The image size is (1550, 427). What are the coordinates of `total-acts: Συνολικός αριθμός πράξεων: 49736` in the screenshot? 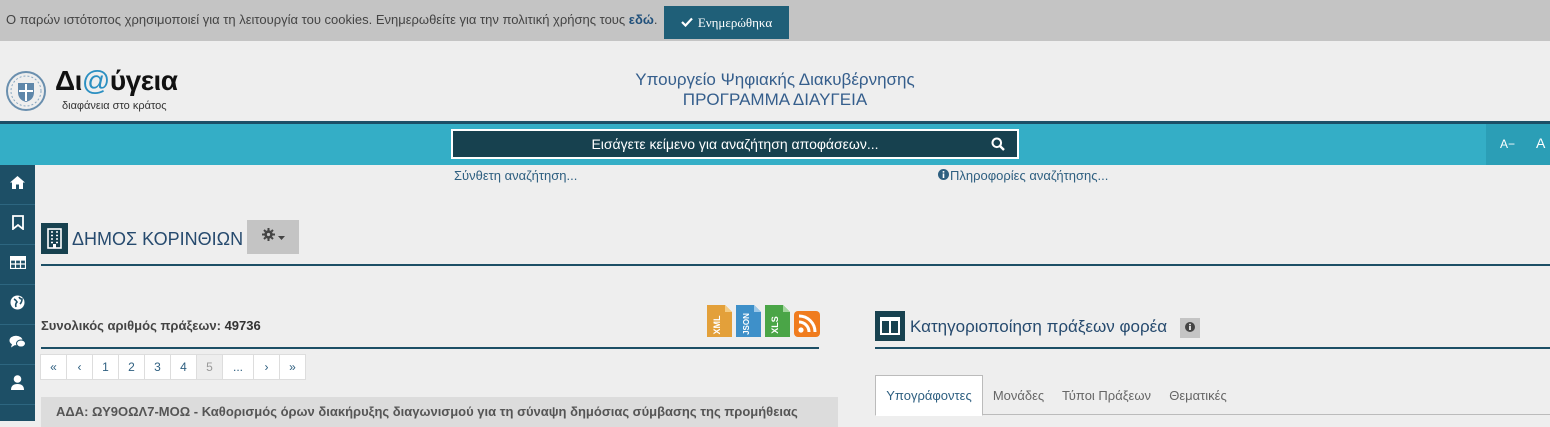 It's located at (151, 325).